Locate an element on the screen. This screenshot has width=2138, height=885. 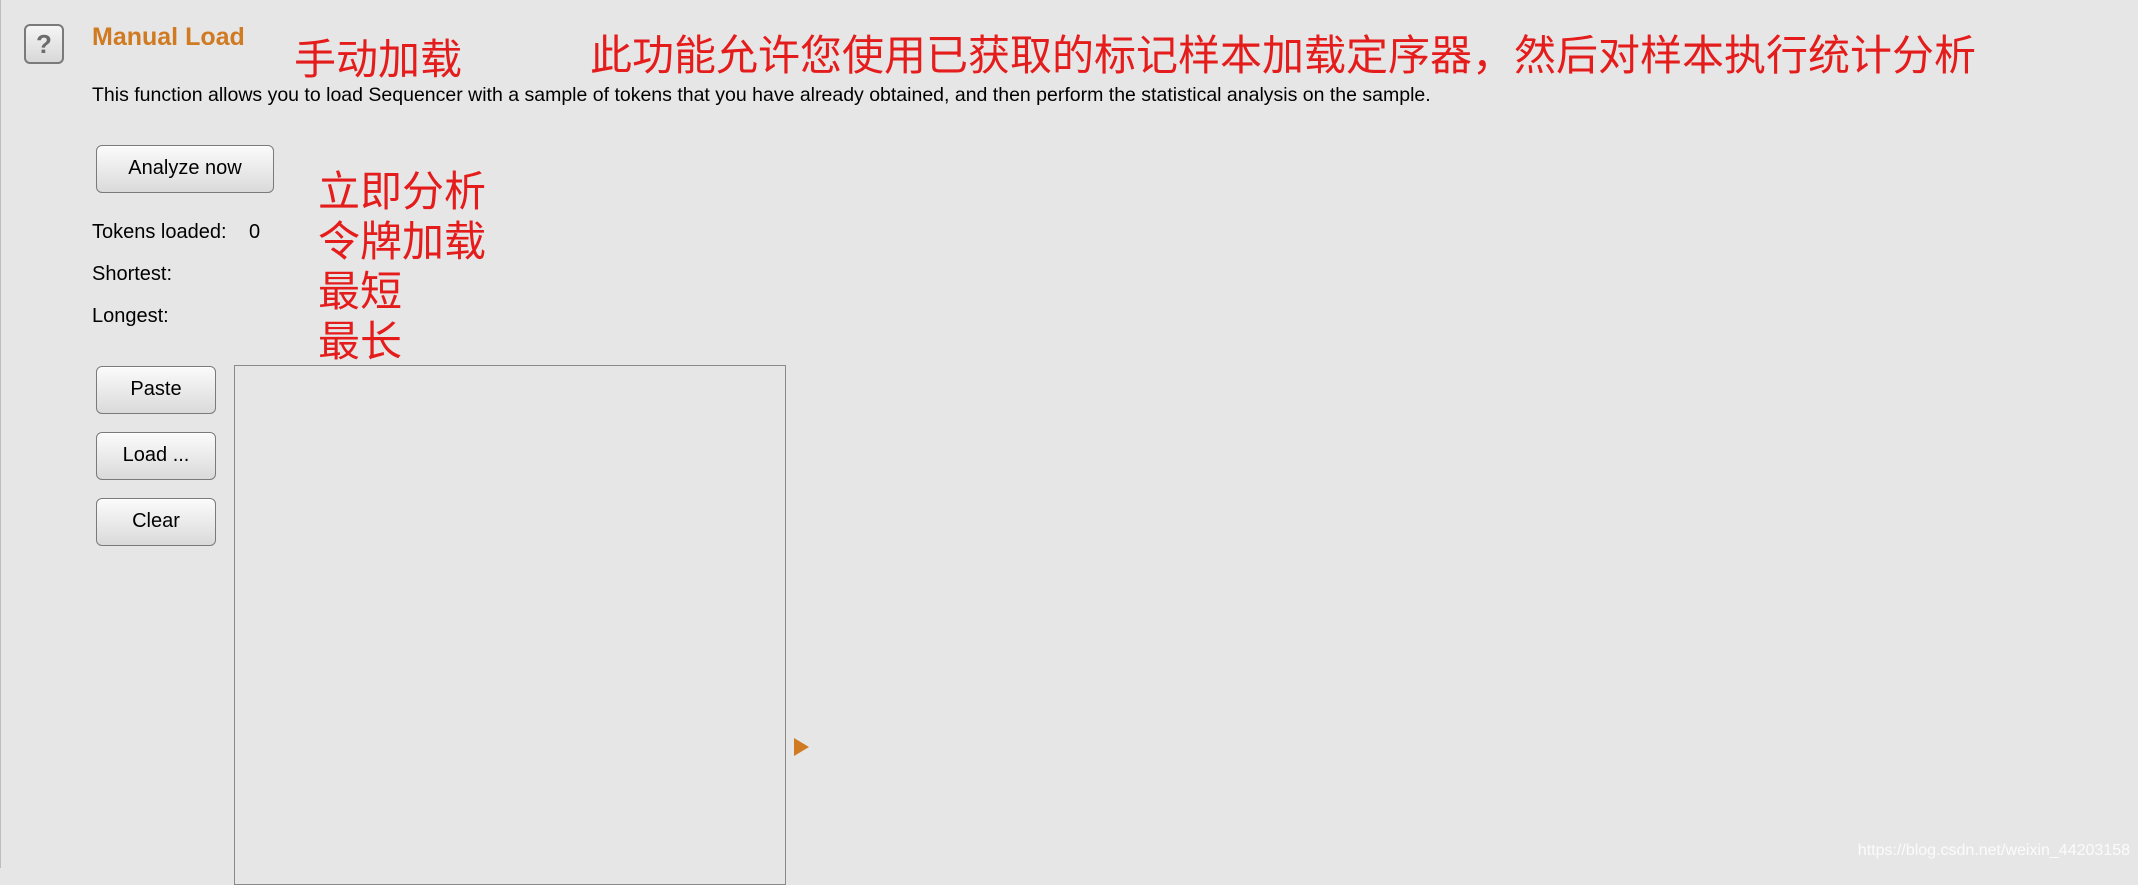
expand-arrow-icon is located at coordinates (801, 747).